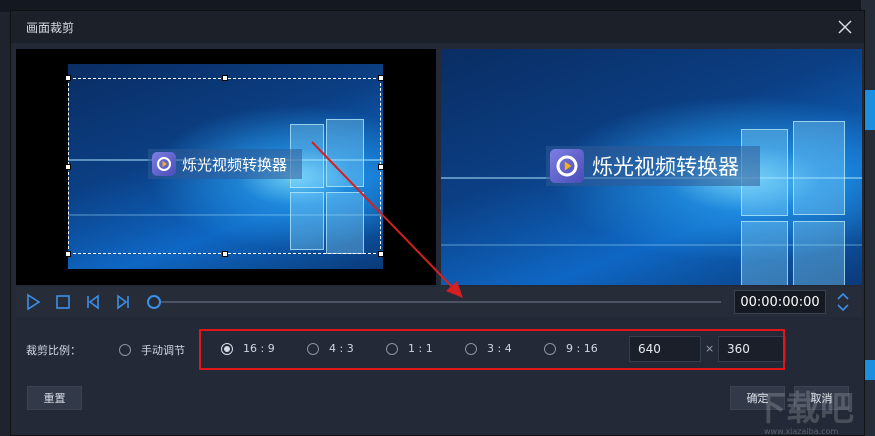  Describe the element at coordinates (68, 254) in the screenshot. I see `crop-handle-bottom-left` at that location.